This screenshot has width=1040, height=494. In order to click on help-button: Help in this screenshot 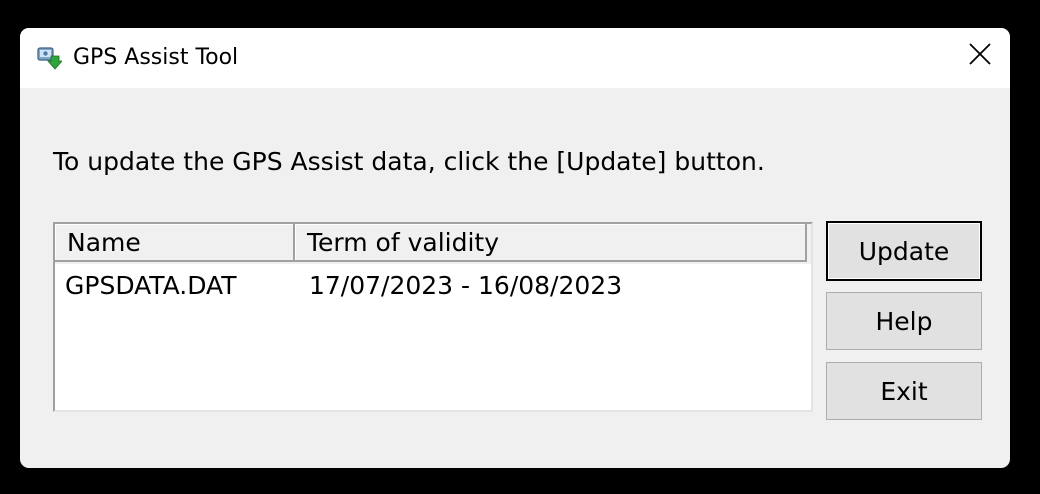, I will do `click(904, 321)`.